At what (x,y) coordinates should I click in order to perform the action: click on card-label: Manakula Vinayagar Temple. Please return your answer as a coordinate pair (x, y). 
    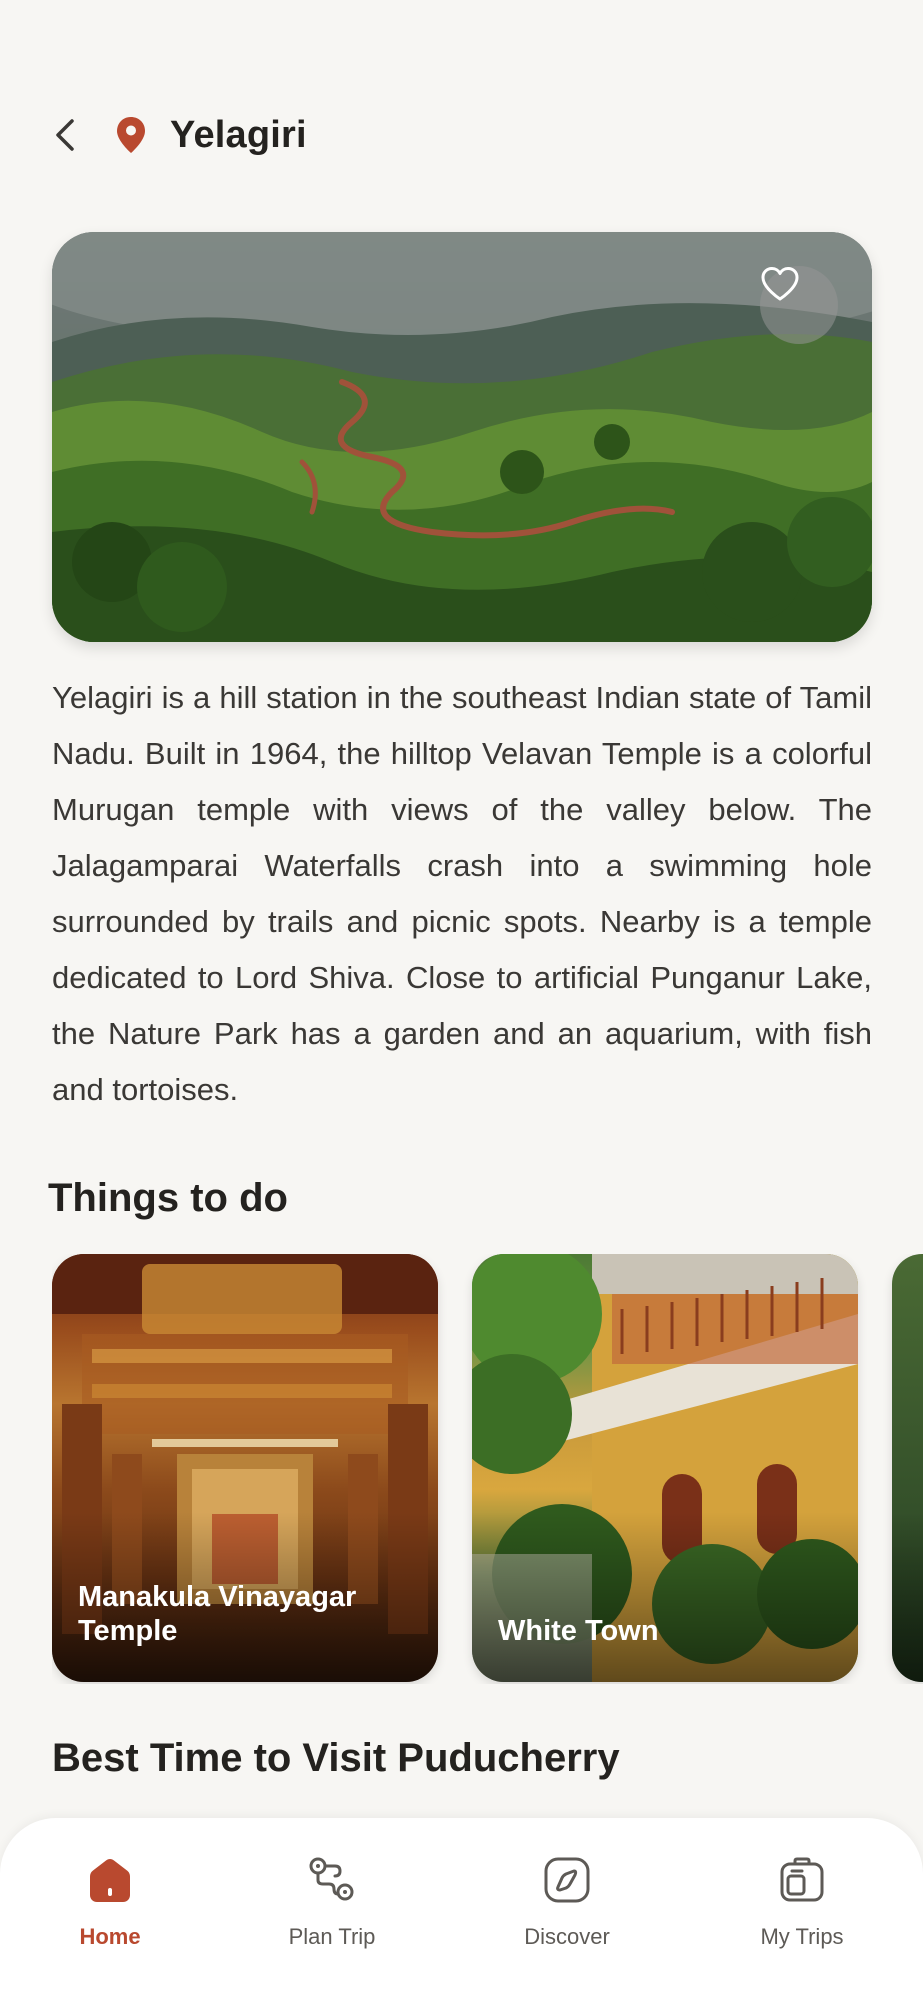
    Looking at the image, I should click on (217, 1614).